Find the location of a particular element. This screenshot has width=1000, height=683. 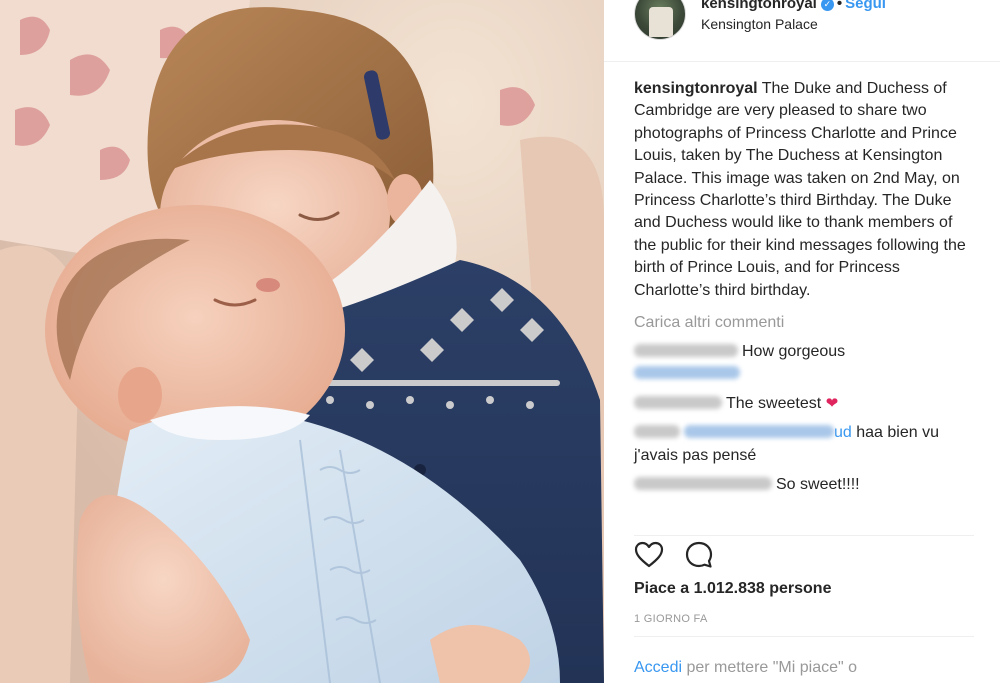

login-prompt-text: per mettere "Mi piace" o is located at coordinates (772, 667).